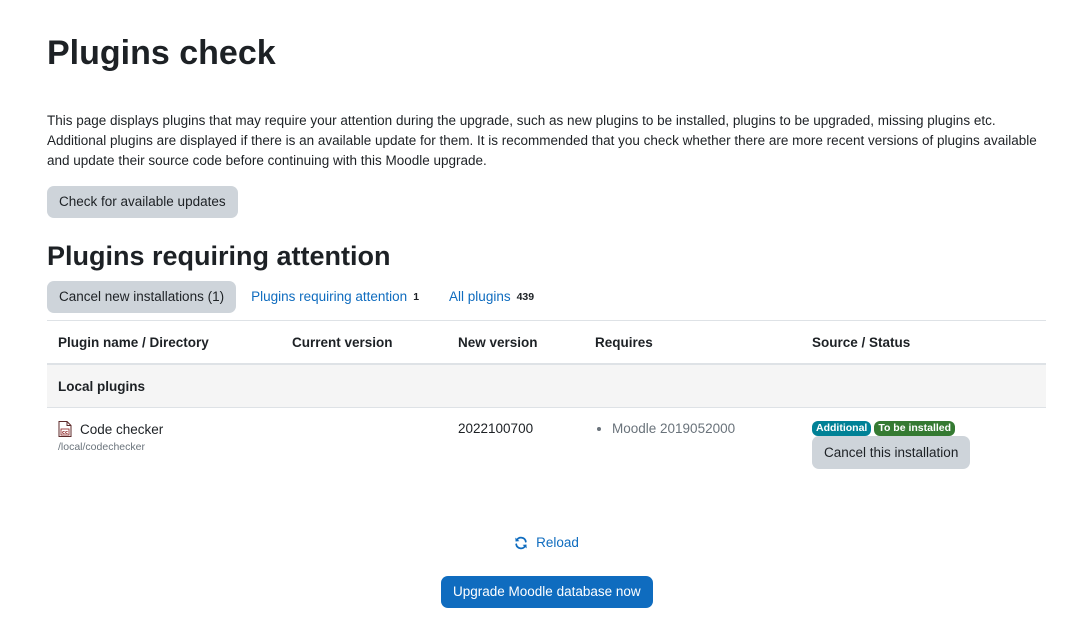 Image resolution: width=1091 pixels, height=621 pixels. I want to click on requires-list: Moodle 2019052000, so click(692, 428).